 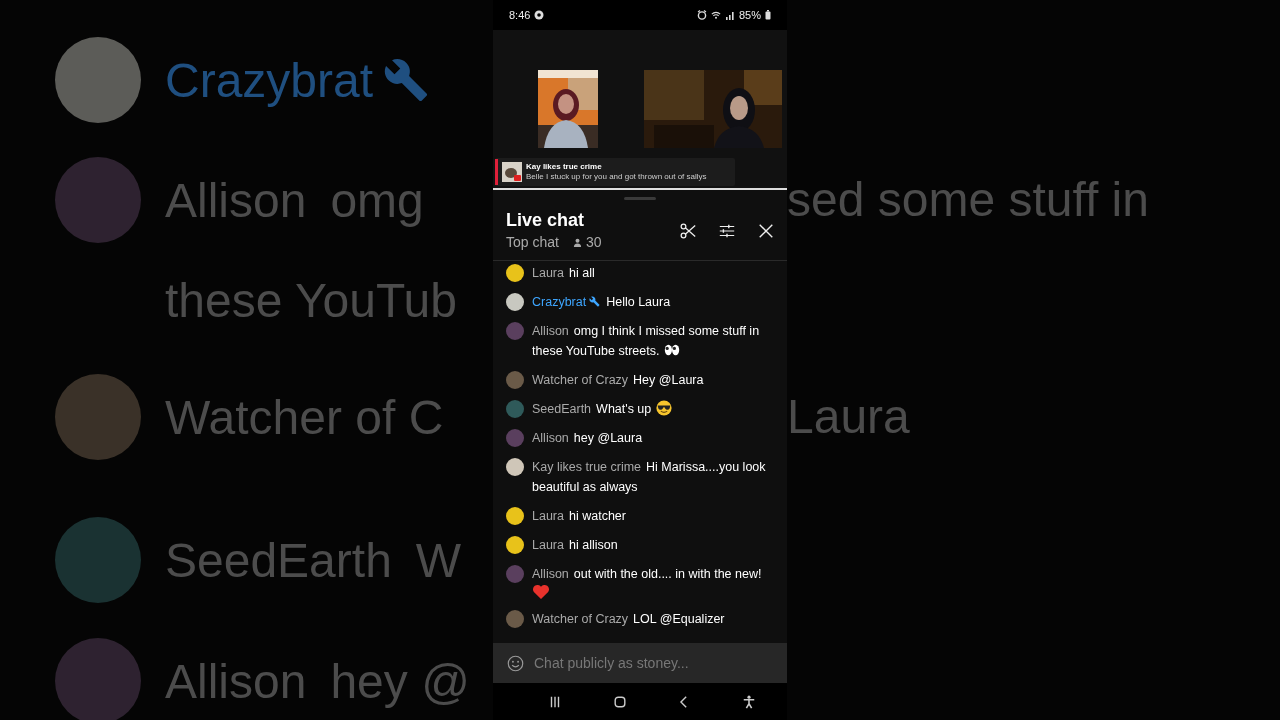 I want to click on battery-icon, so click(x=768, y=15).